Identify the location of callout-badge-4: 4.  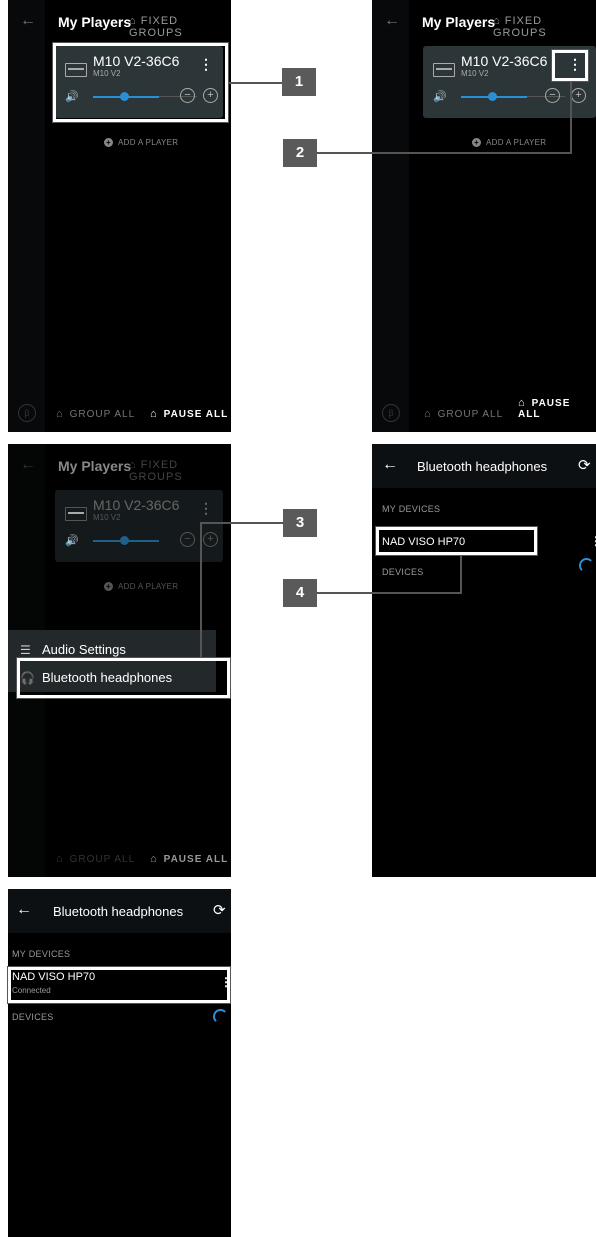
(300, 593).